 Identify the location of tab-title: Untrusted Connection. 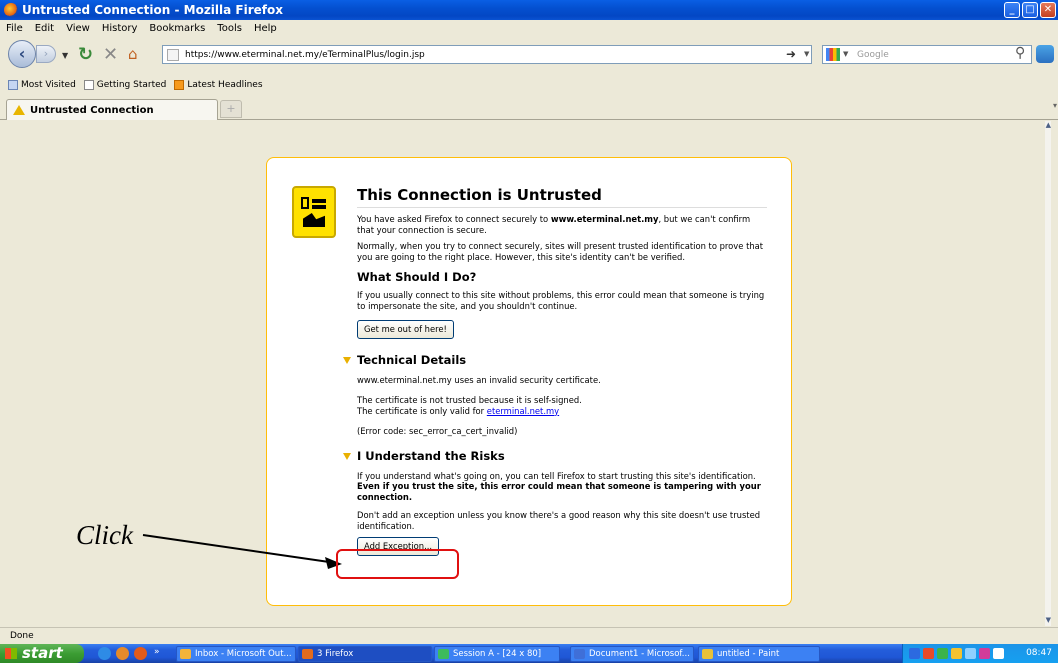
(92, 110).